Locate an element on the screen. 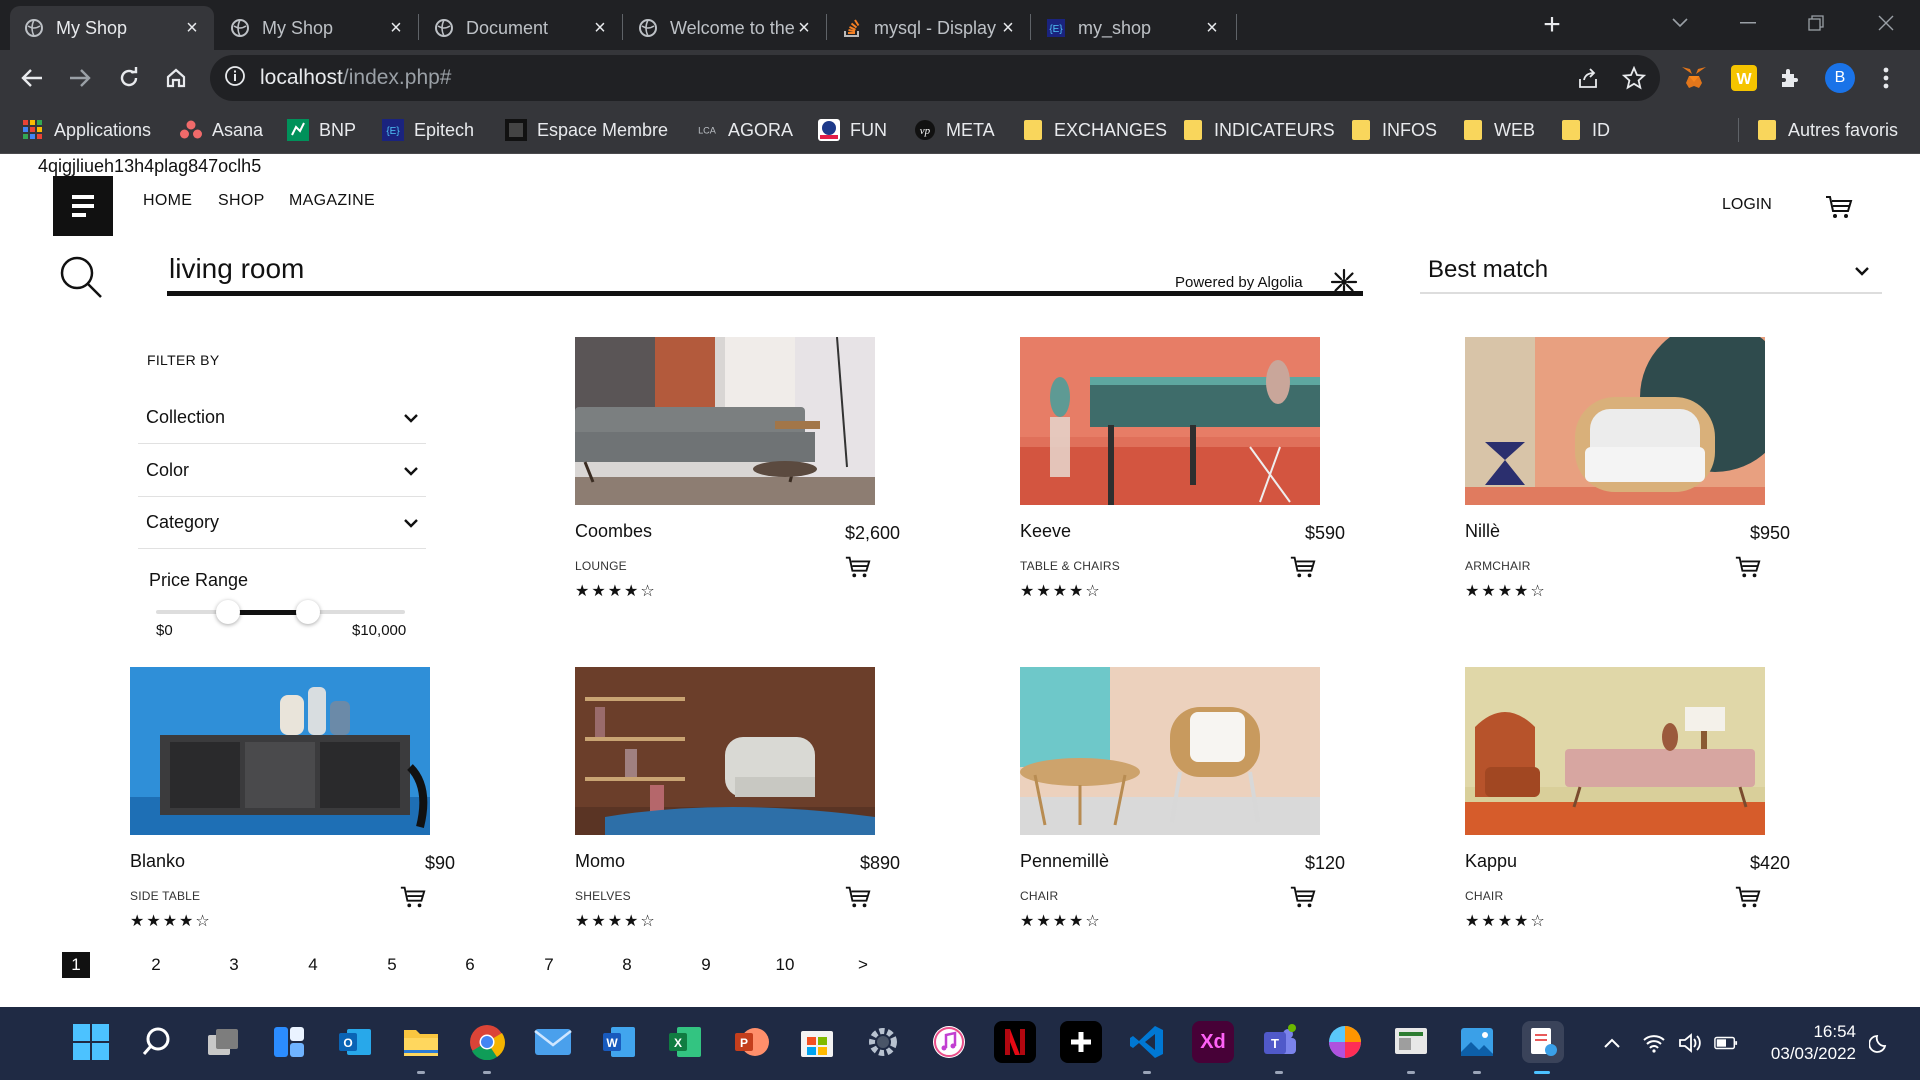 The height and width of the screenshot is (1080, 1920). bookmark-meta: vp META is located at coordinates (954, 130).